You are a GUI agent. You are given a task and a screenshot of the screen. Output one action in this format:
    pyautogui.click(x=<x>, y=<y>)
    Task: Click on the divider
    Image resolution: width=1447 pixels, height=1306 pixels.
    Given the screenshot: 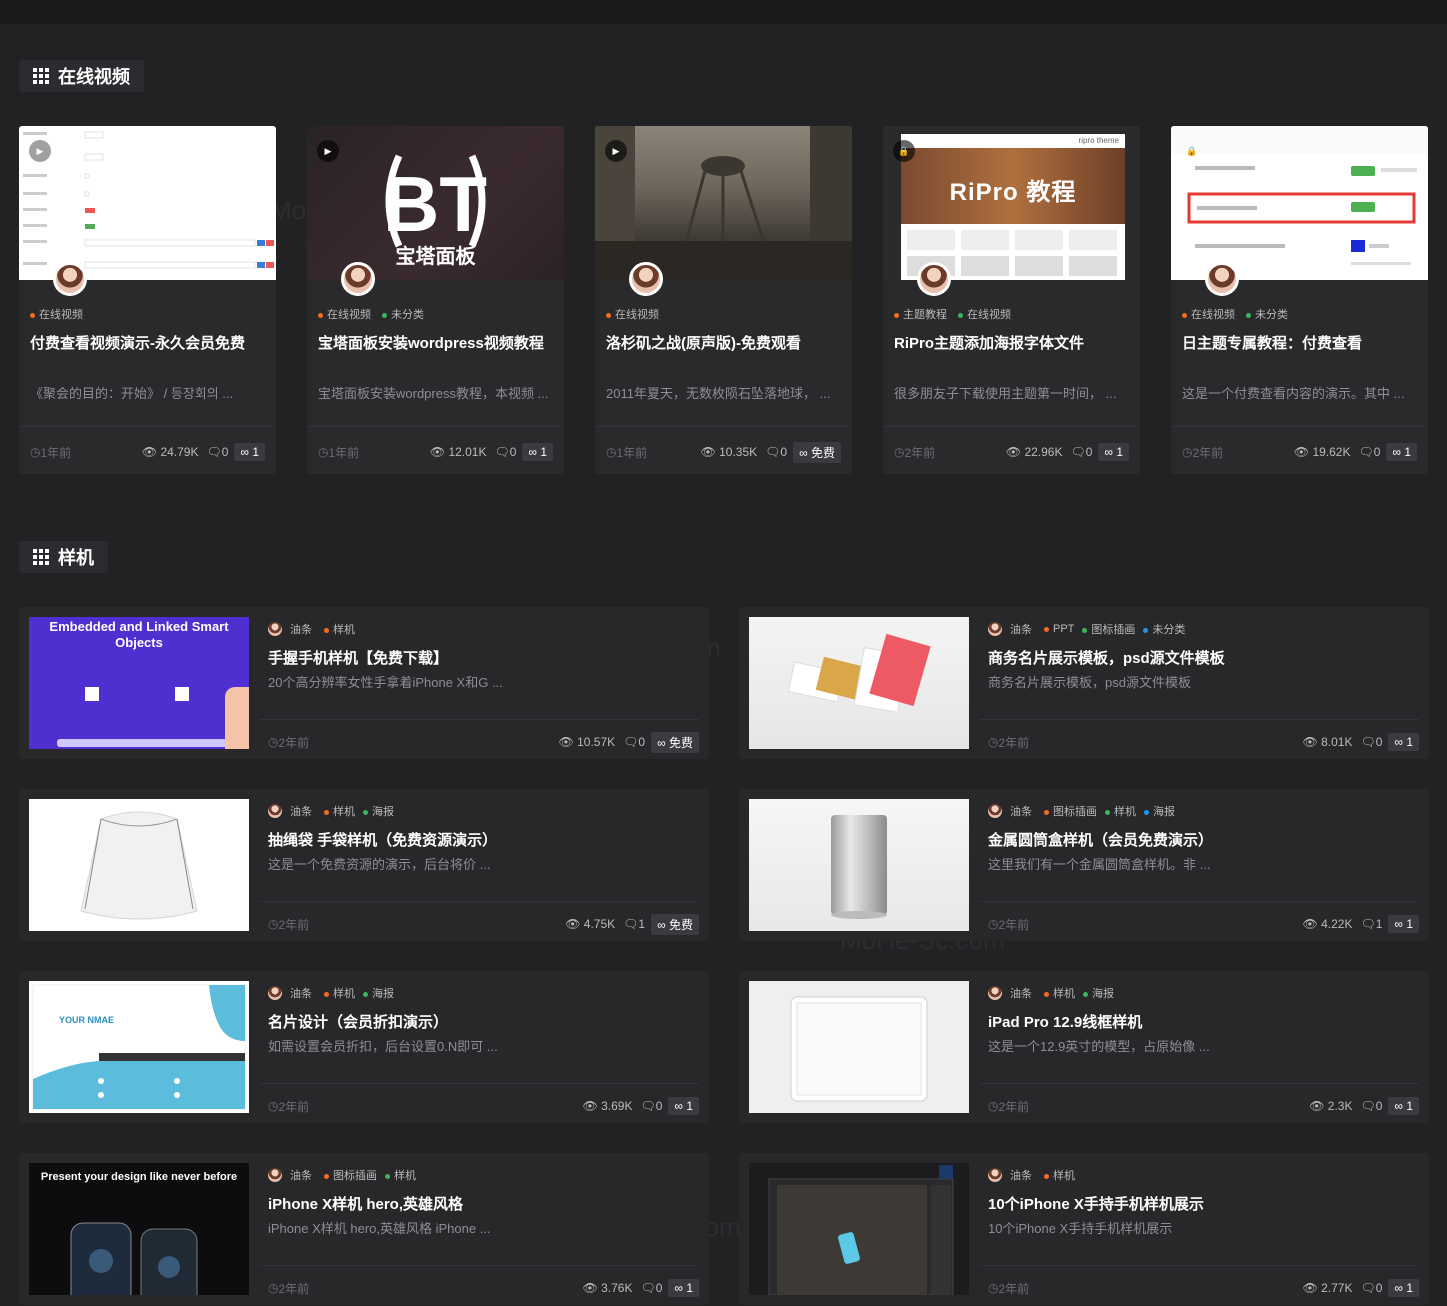 What is the action you would take?
    pyautogui.click(x=1199, y=719)
    